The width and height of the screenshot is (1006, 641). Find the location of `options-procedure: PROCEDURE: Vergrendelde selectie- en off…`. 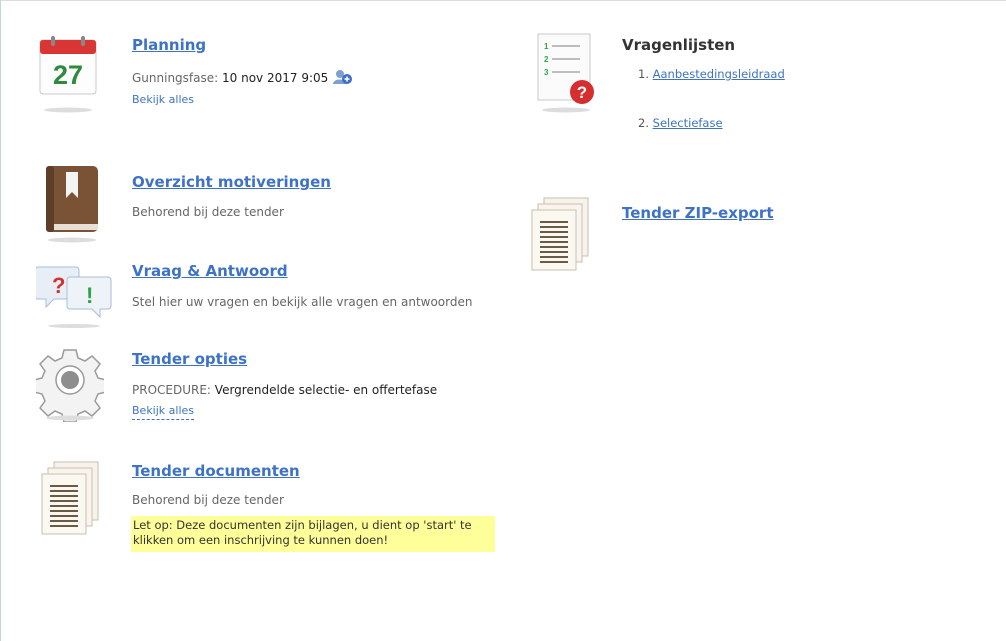

options-procedure: PROCEDURE: Vergrendelde selectie- en off… is located at coordinates (284, 390).